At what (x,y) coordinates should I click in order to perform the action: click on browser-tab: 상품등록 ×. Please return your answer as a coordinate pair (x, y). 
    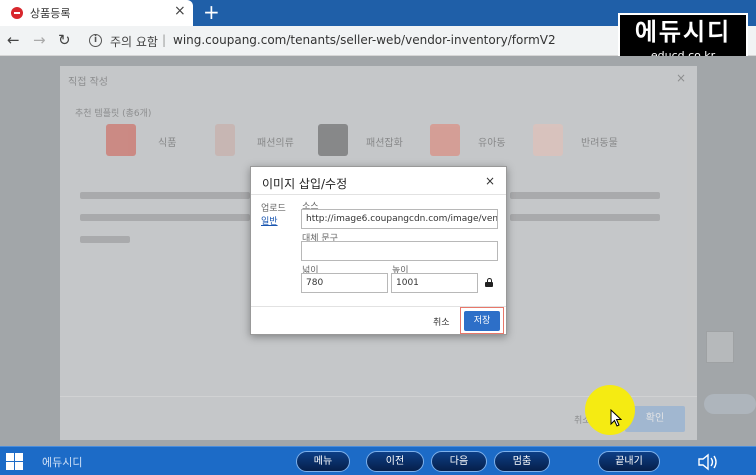
    Looking at the image, I should click on (96, 13).